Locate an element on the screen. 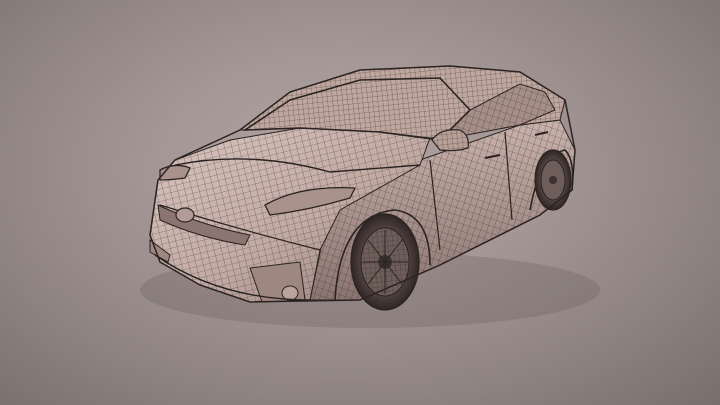 This screenshot has width=720, height=405. rear-wheel is located at coordinates (553, 180).